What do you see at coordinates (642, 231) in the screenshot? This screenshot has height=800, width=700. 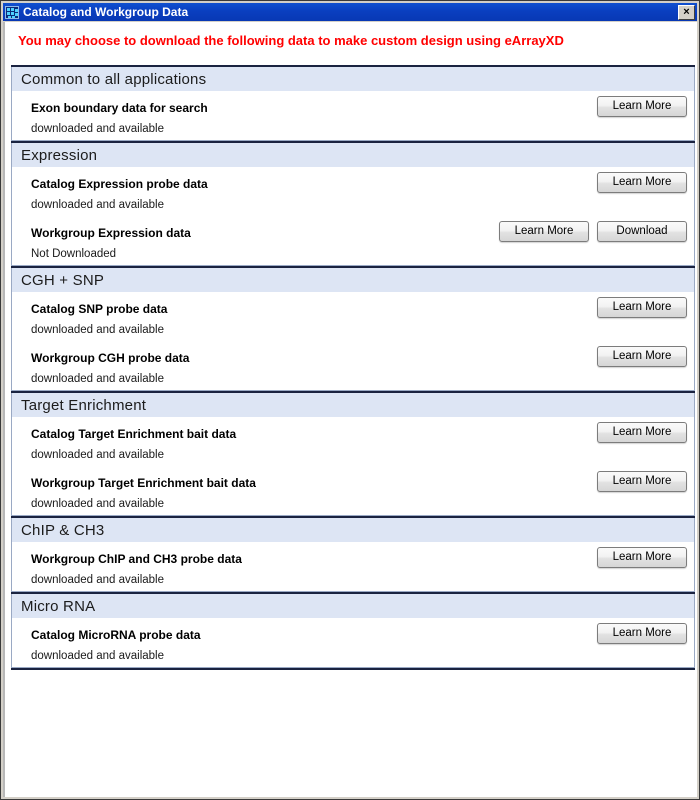 I see `download-button: Download` at bounding box center [642, 231].